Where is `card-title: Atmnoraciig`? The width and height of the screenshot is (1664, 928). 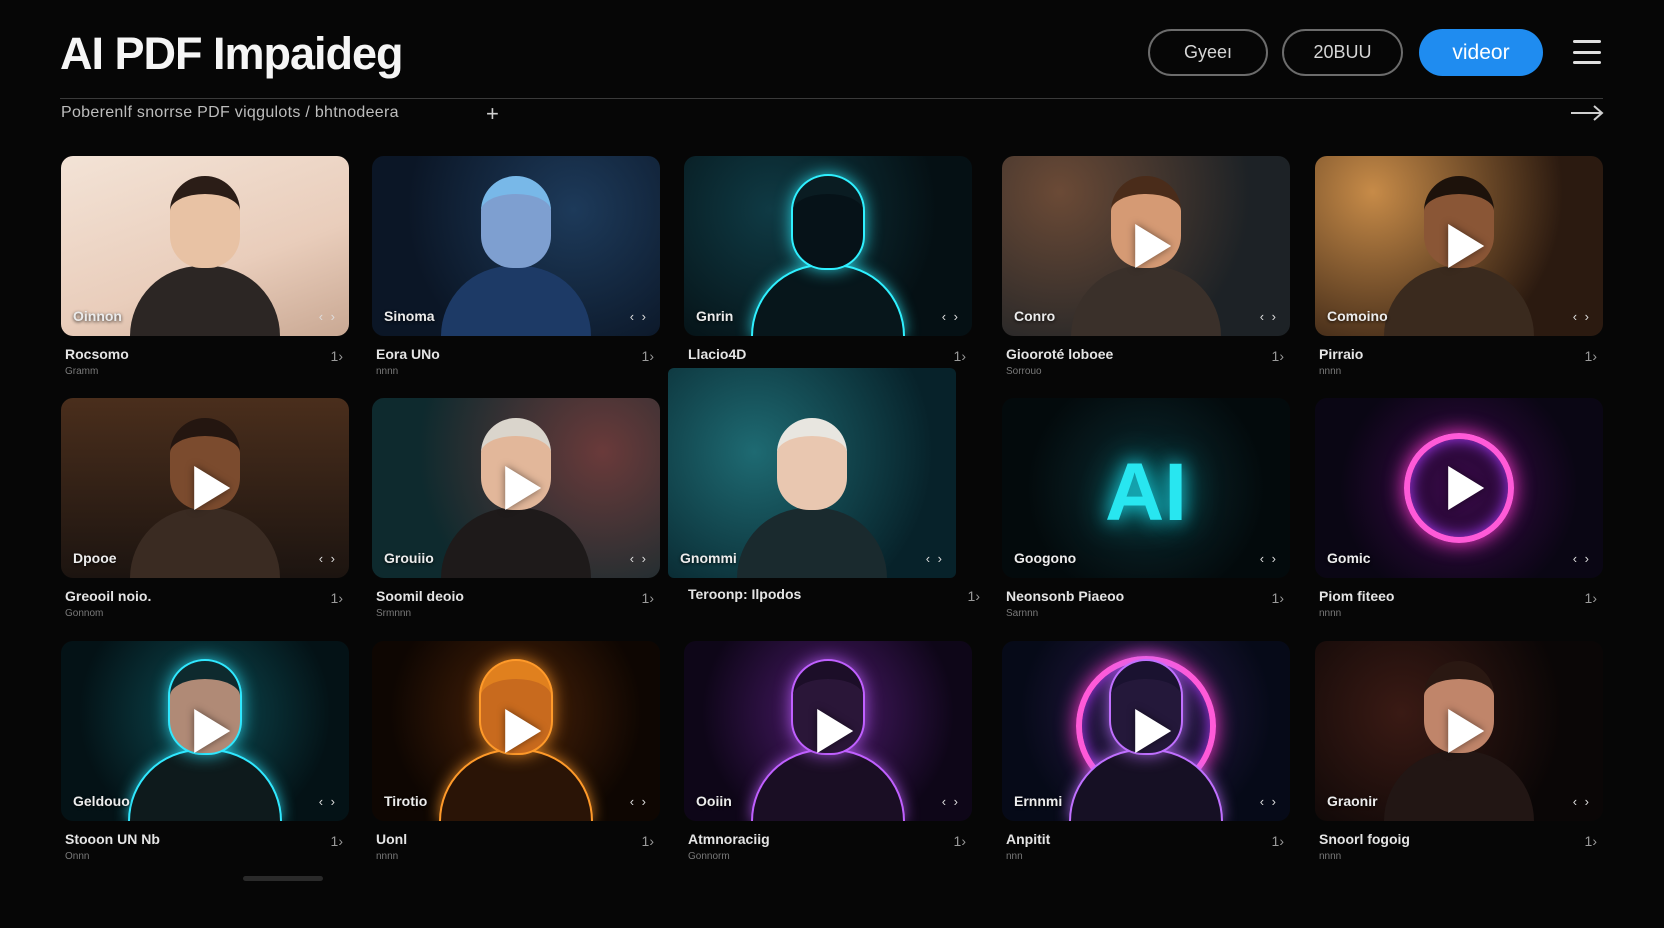
card-title: Atmnoraciig is located at coordinates (729, 839).